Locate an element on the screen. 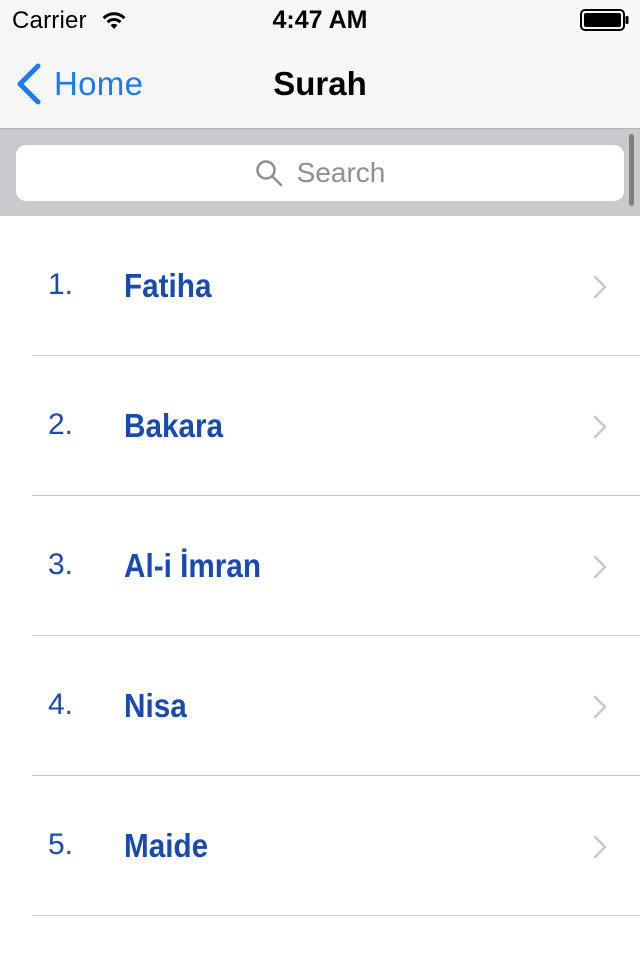 This screenshot has width=640, height=960. list-item: 3. Al-i İmran is located at coordinates (320, 566).